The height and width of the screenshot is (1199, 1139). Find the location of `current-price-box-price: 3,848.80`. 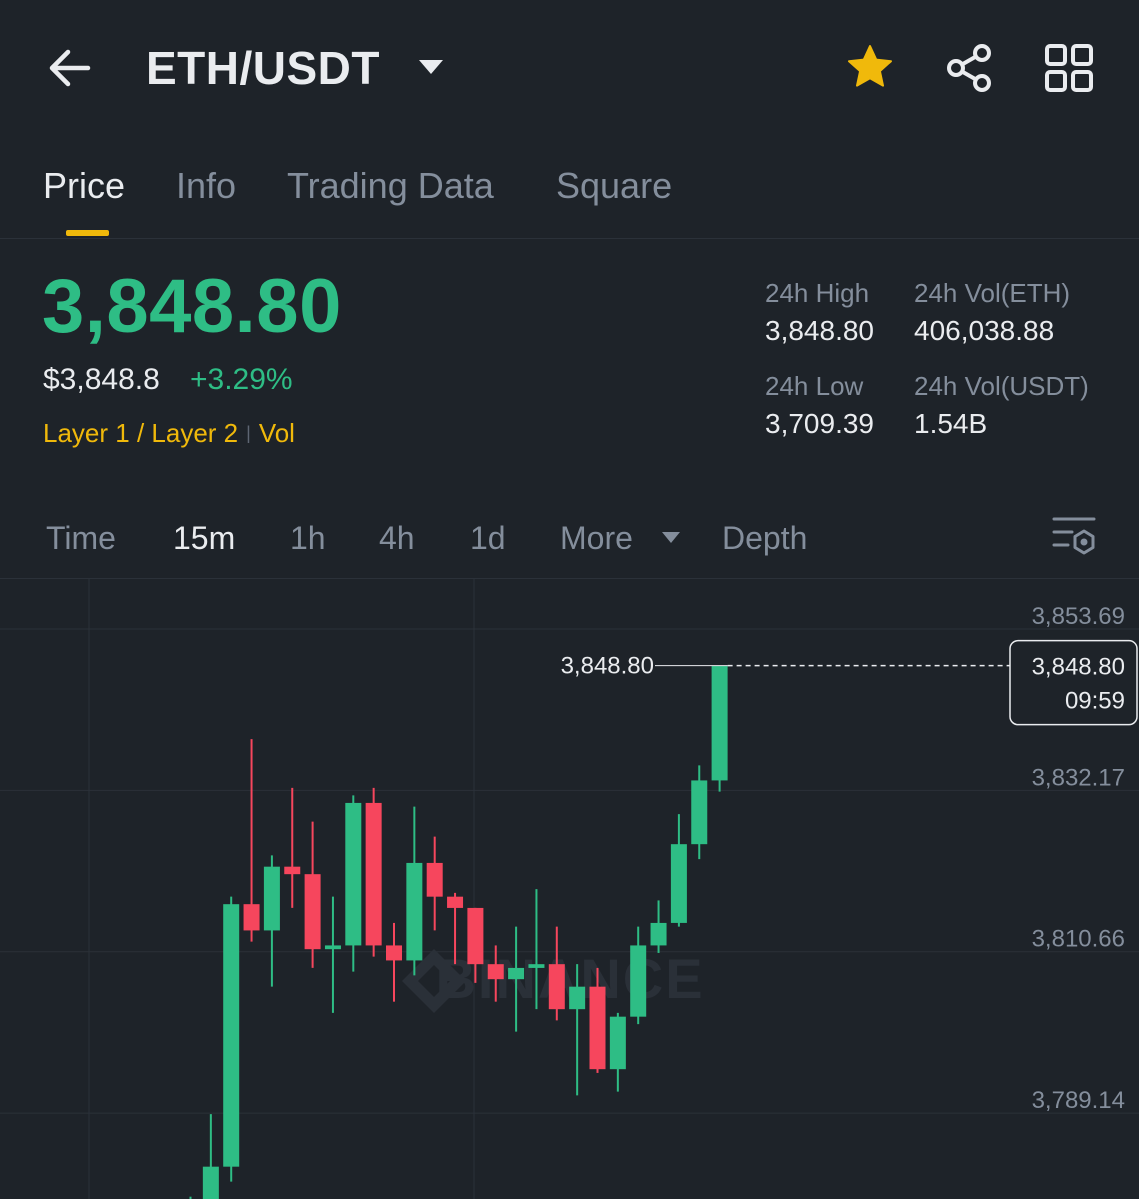

current-price-box-price: 3,848.80 is located at coordinates (1078, 667).